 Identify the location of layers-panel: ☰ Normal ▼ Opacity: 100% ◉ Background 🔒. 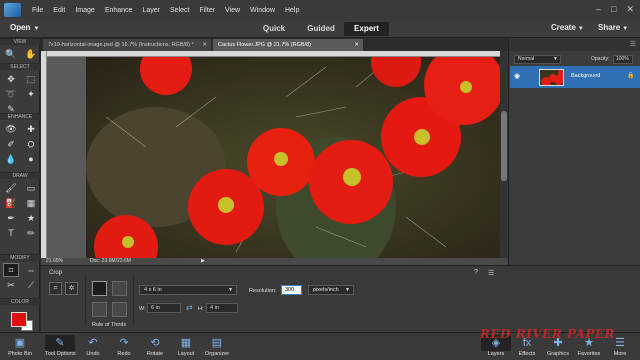
(574, 151).